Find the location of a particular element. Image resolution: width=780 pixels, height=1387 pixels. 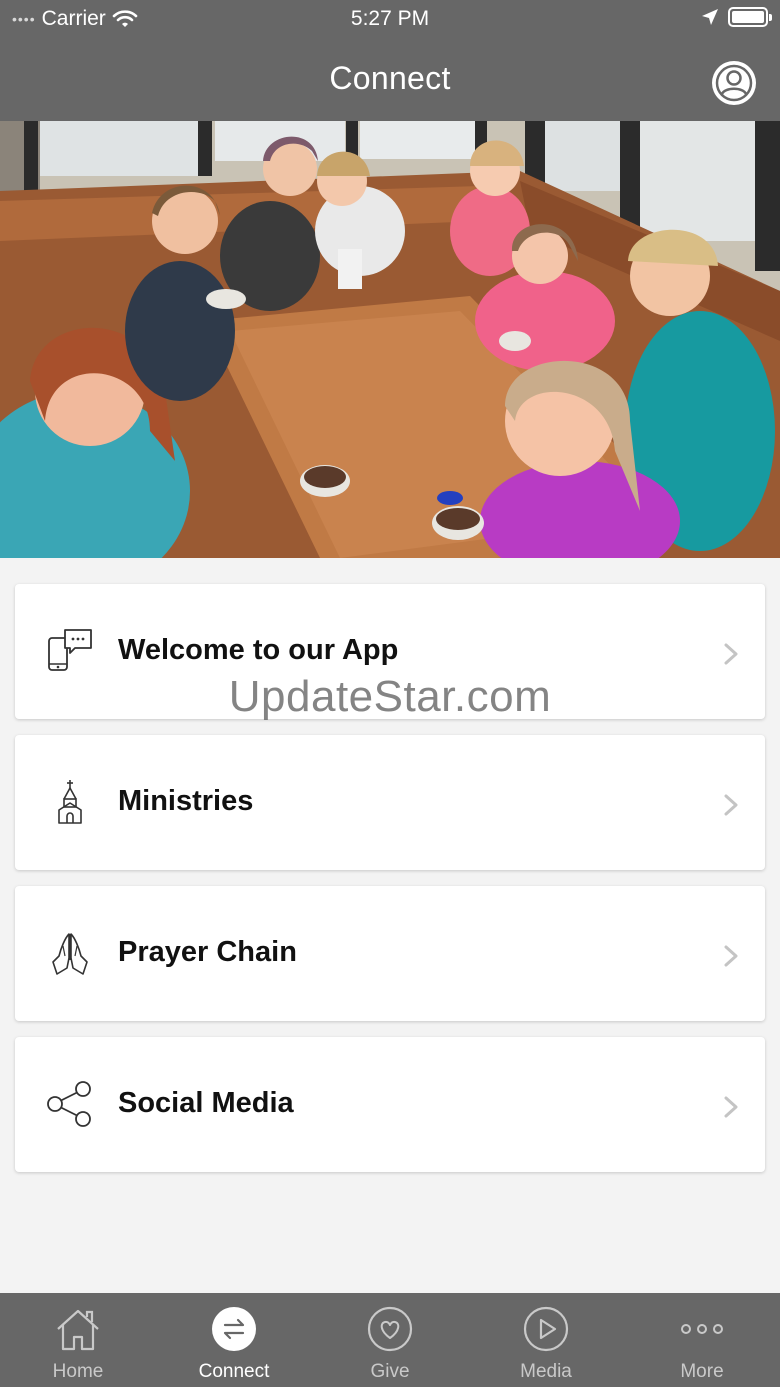

praying-hands-icon is located at coordinates (70, 954).